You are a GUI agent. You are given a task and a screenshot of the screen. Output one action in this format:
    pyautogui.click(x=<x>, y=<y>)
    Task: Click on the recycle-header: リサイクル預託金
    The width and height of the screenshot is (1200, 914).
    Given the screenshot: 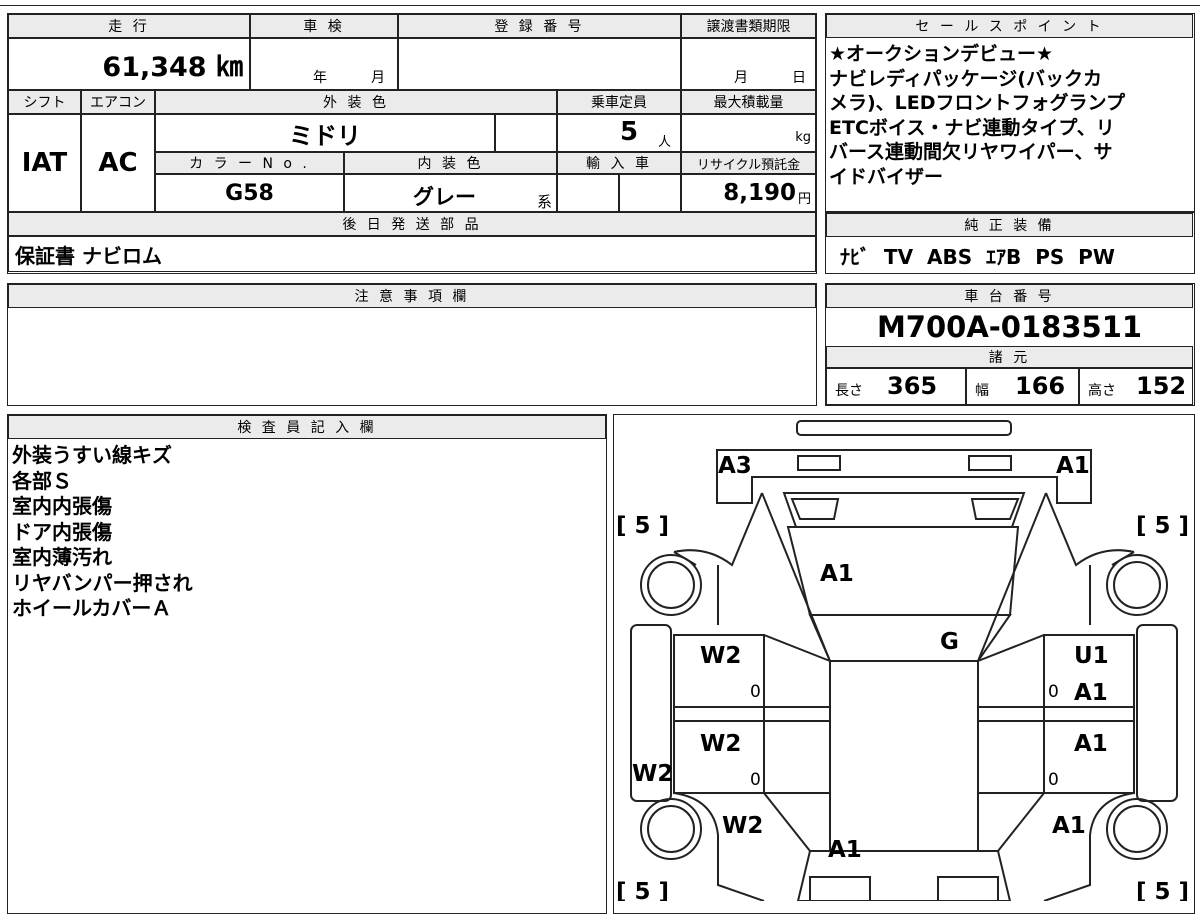 What is the action you would take?
    pyautogui.click(x=748, y=163)
    